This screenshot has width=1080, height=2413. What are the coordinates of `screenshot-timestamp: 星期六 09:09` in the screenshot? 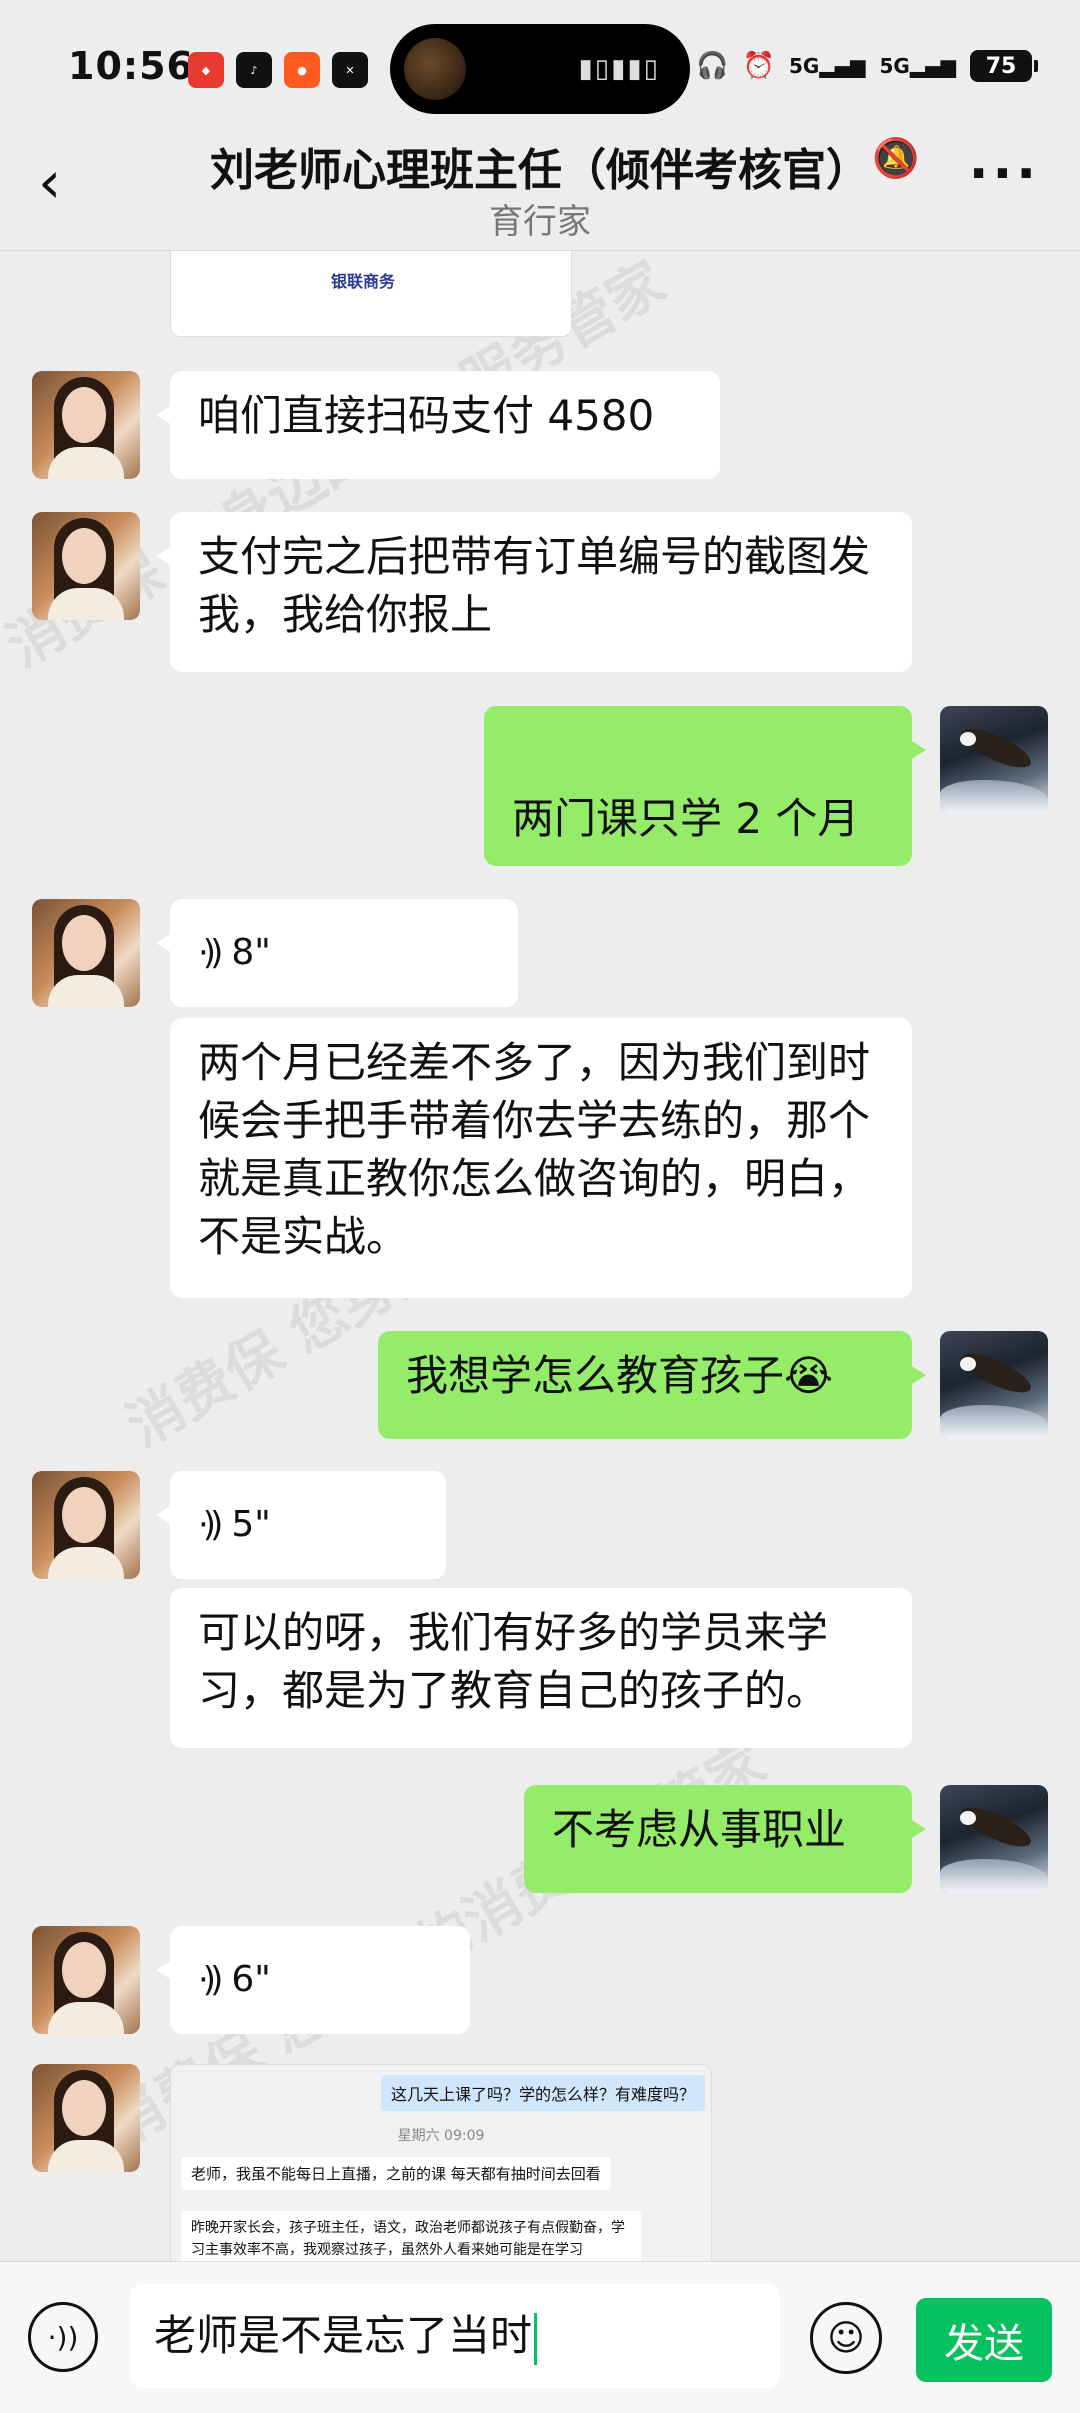 It's located at (441, 2136).